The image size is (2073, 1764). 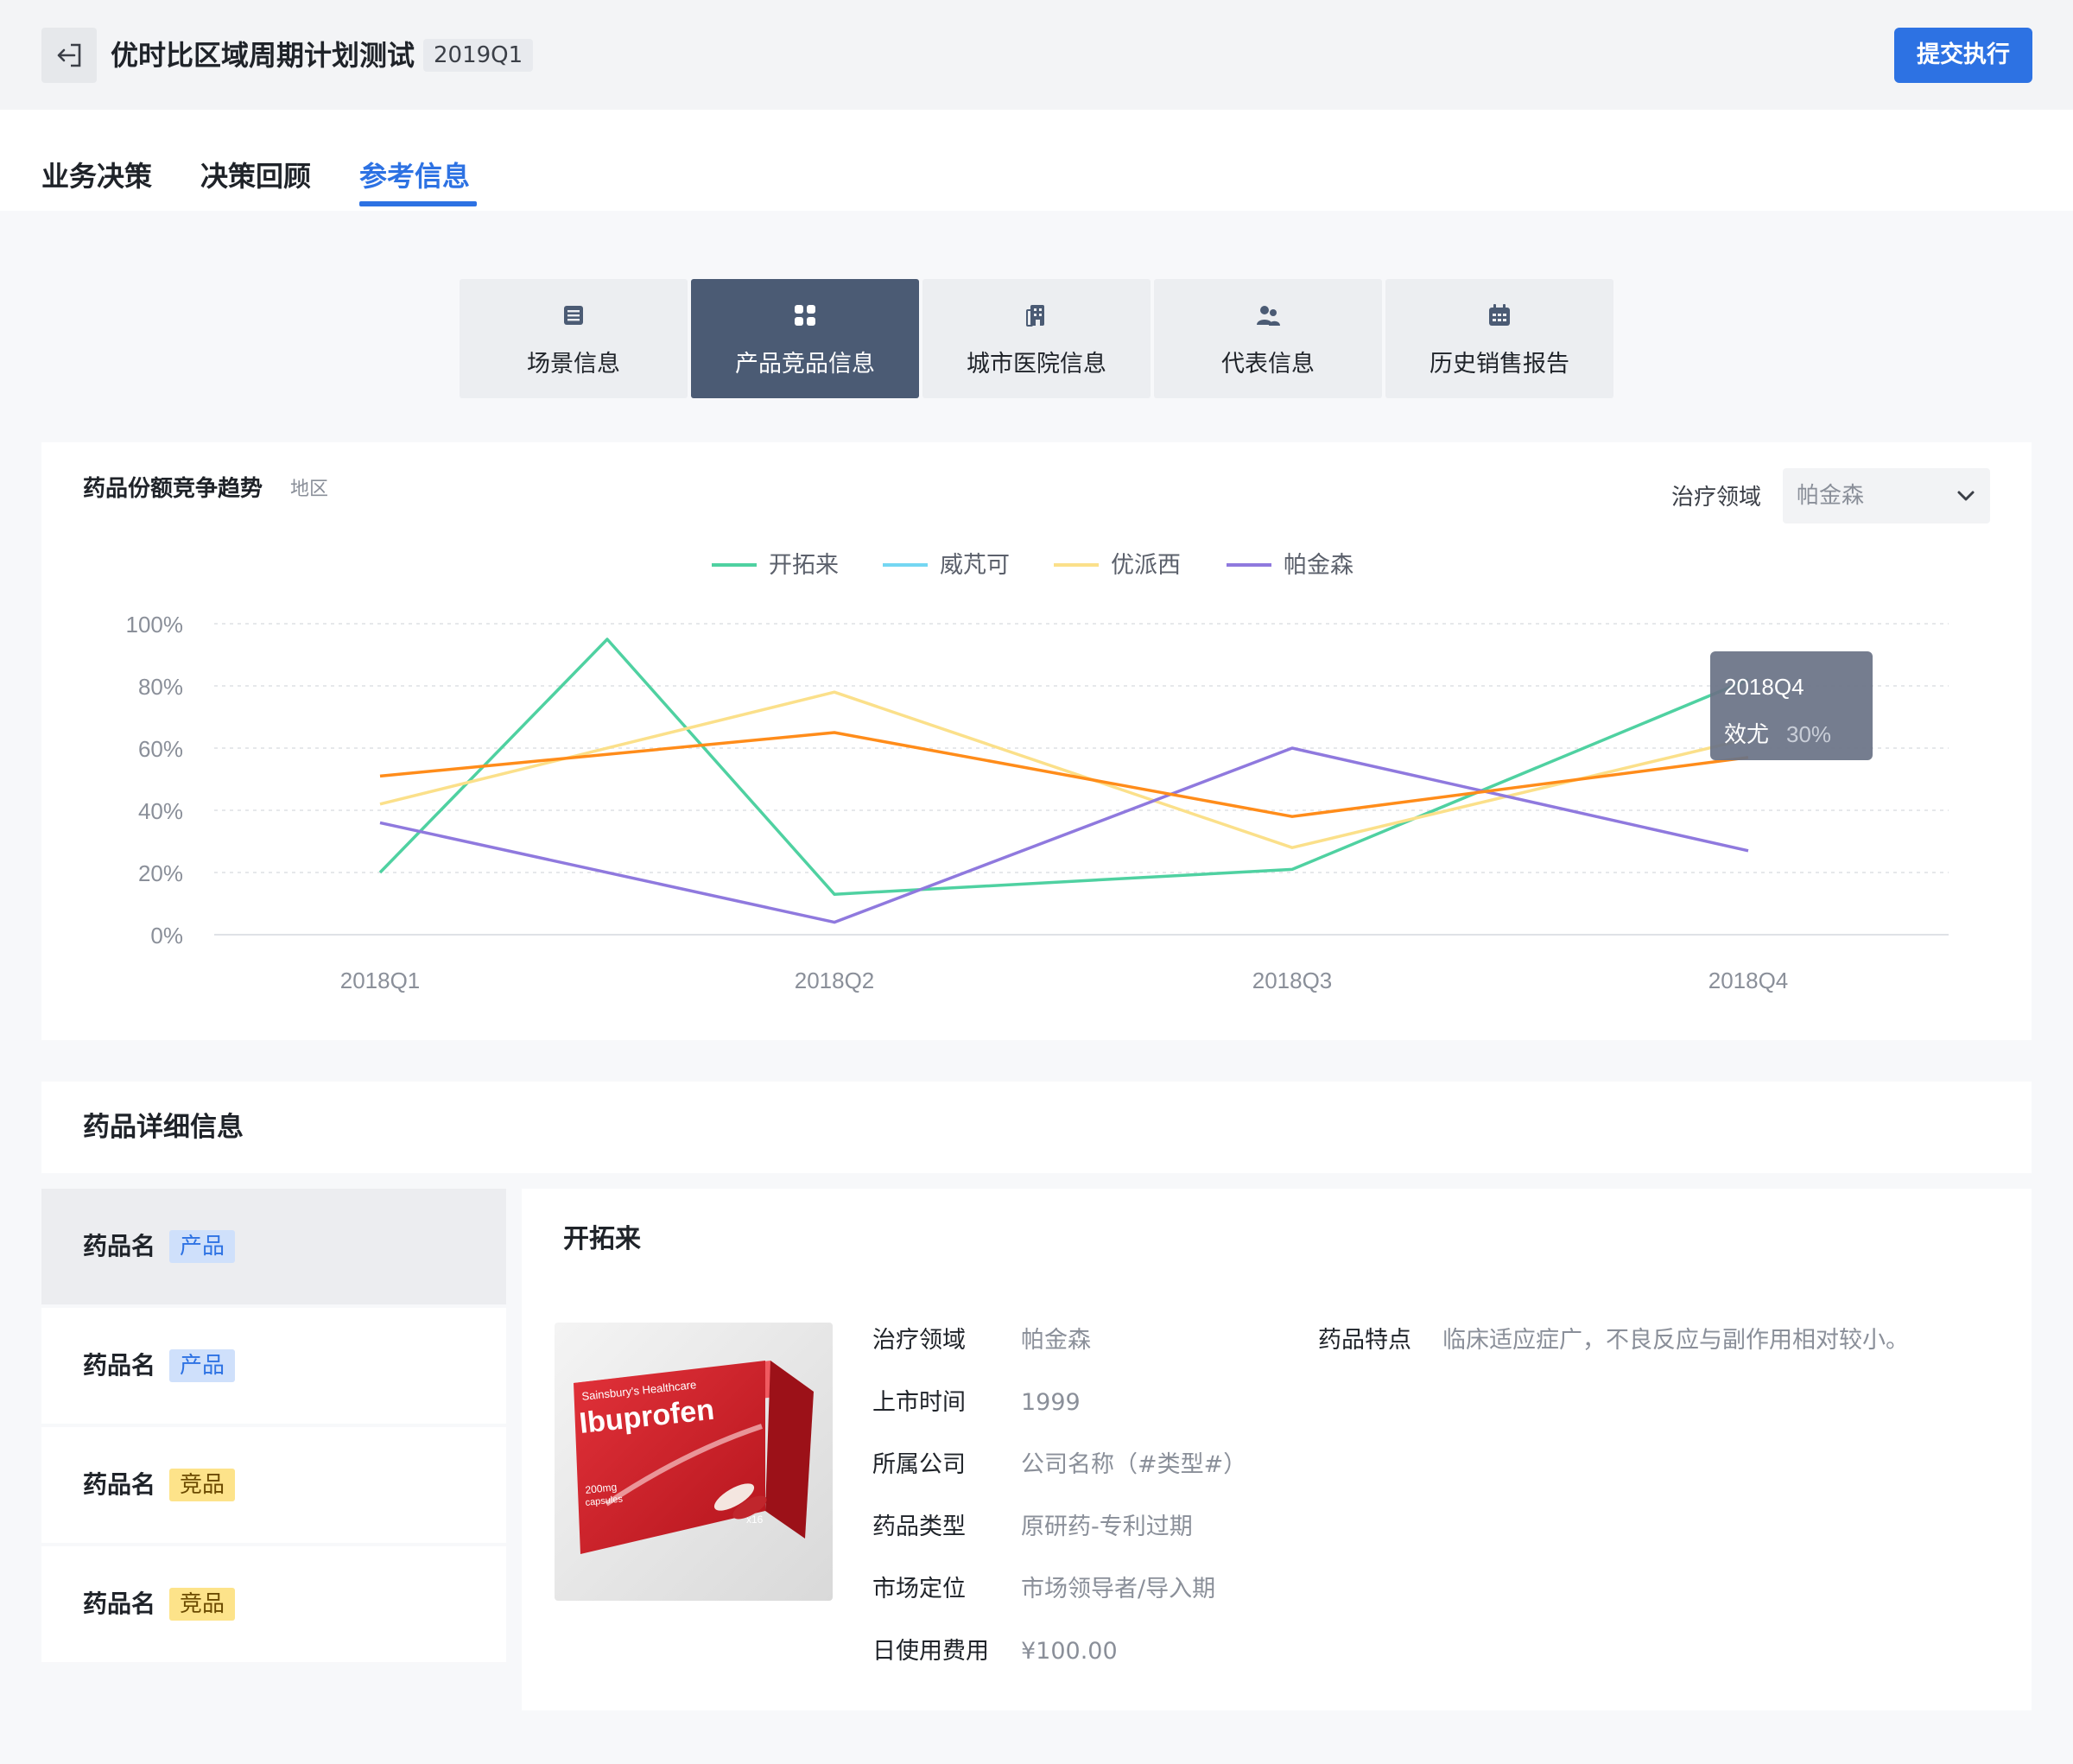 What do you see at coordinates (414, 176) in the screenshot?
I see `tab-reference-info: 参考信息` at bounding box center [414, 176].